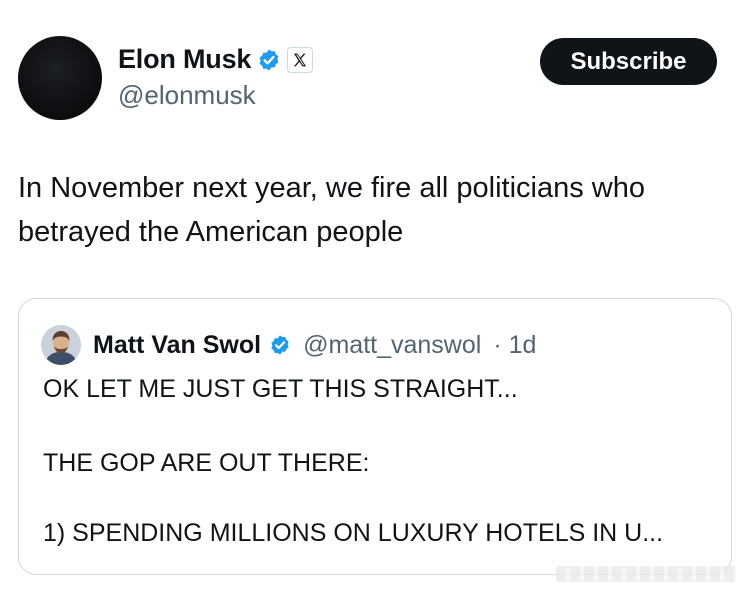 The height and width of the screenshot is (591, 750). What do you see at coordinates (187, 95) in the screenshot?
I see `author-handle: @elonmusk` at bounding box center [187, 95].